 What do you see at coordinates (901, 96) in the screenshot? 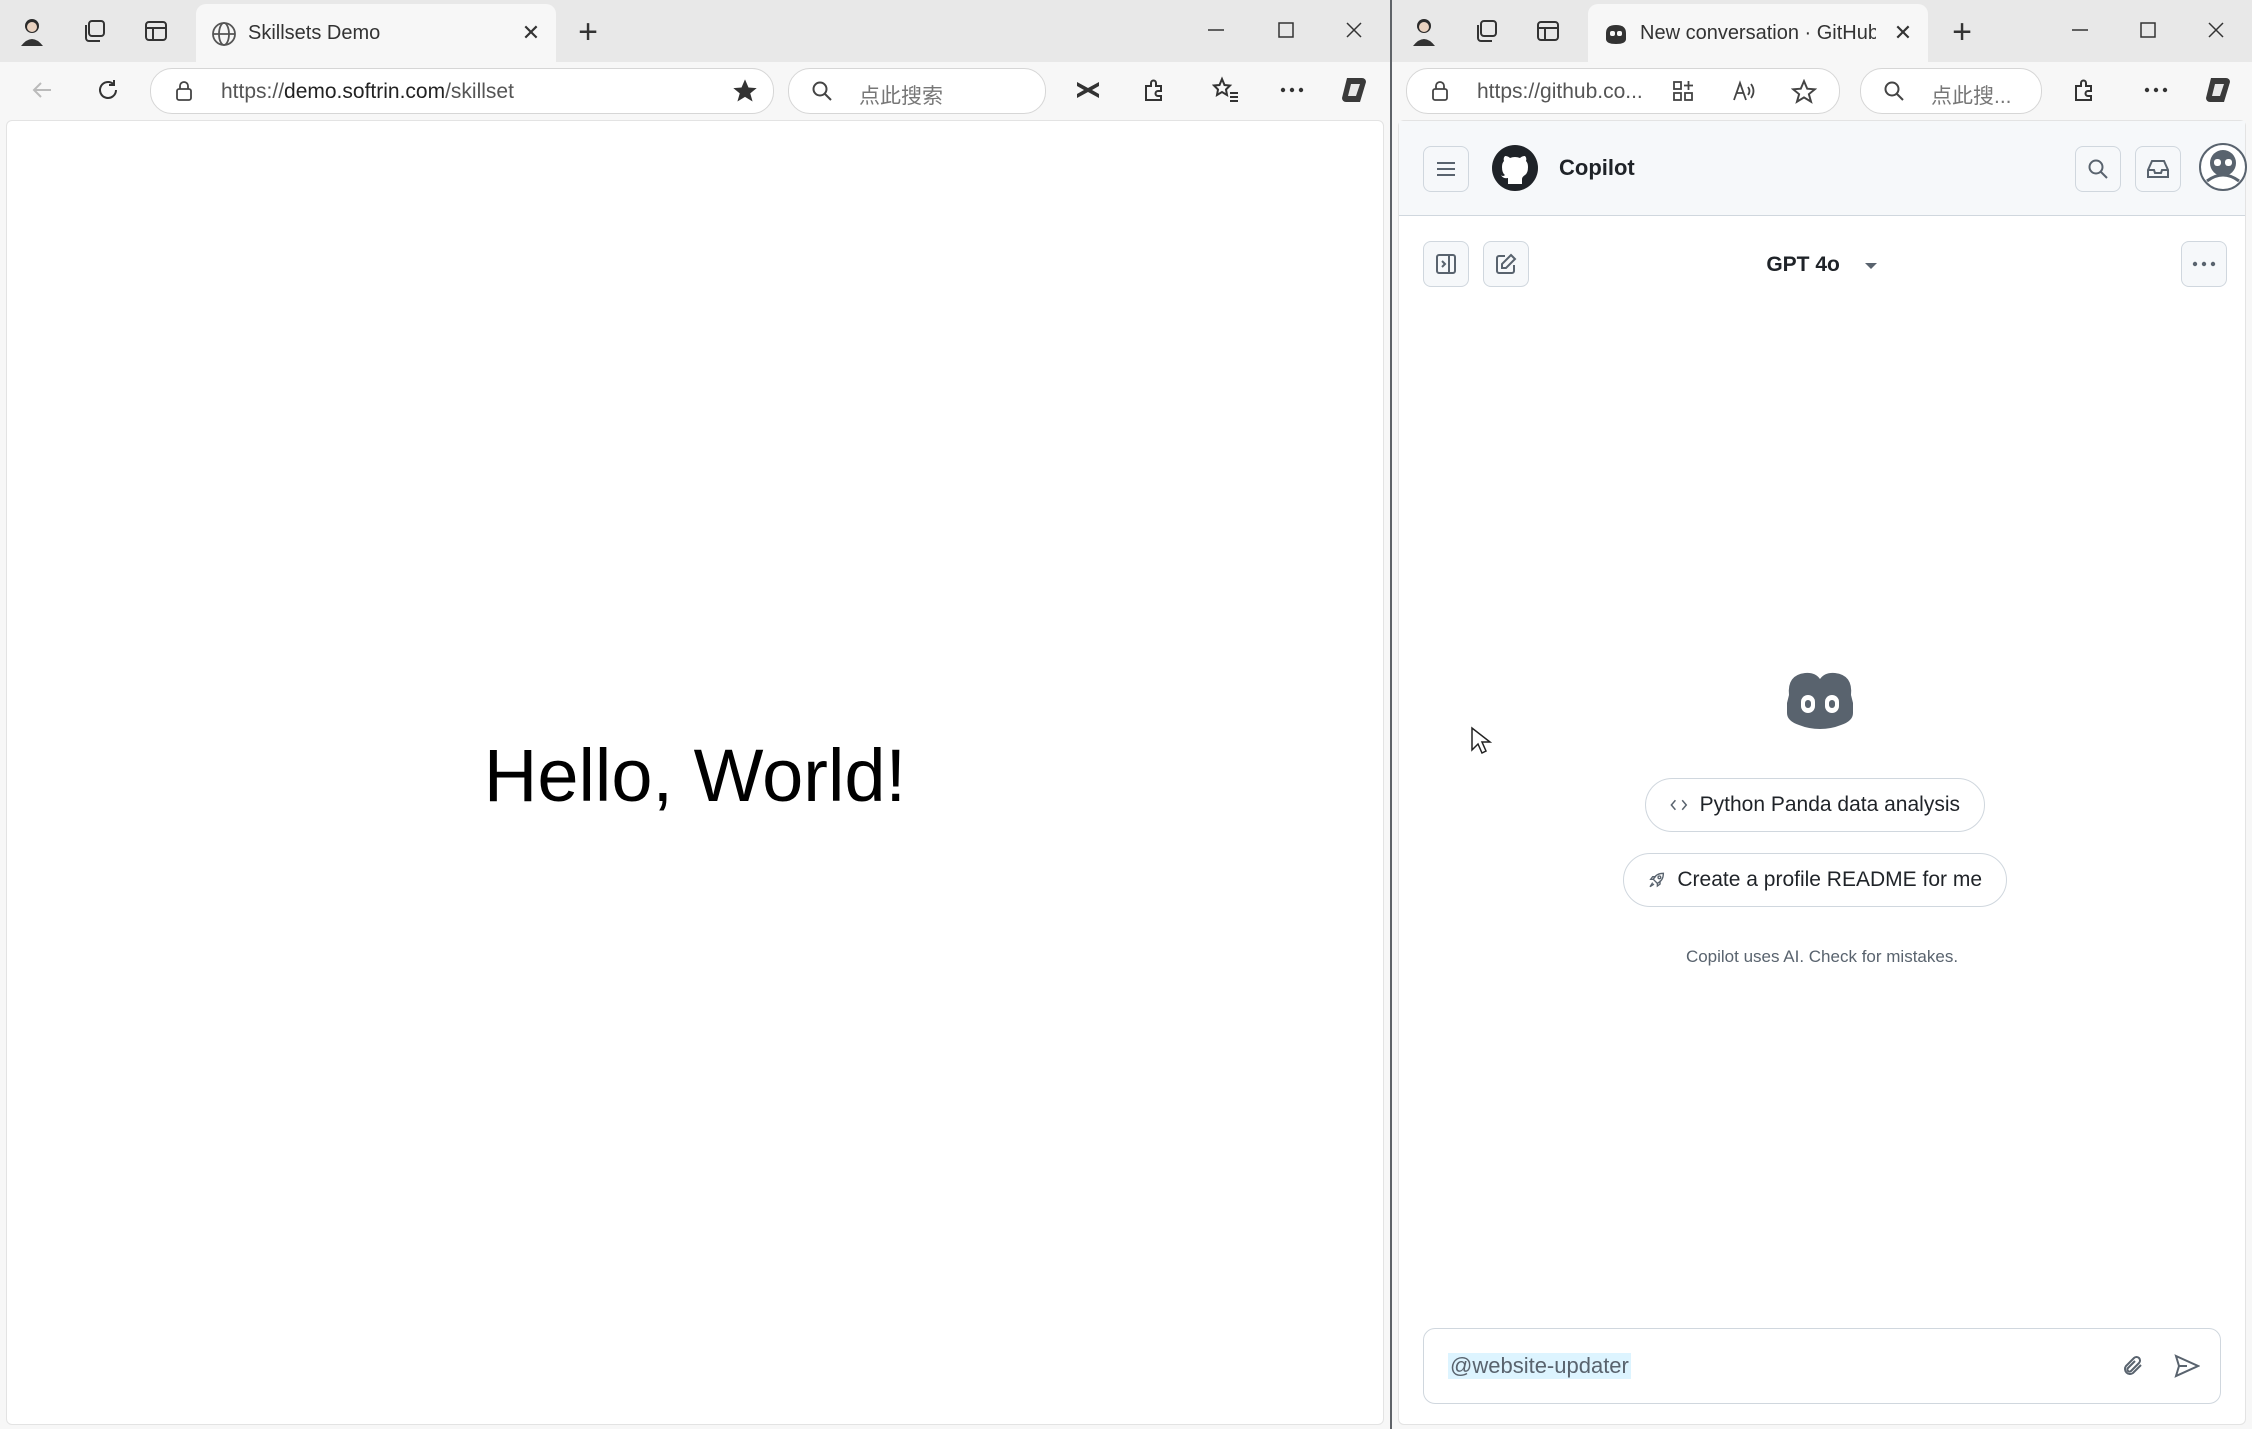
I see `search-placeholder: 点此搜索` at bounding box center [901, 96].